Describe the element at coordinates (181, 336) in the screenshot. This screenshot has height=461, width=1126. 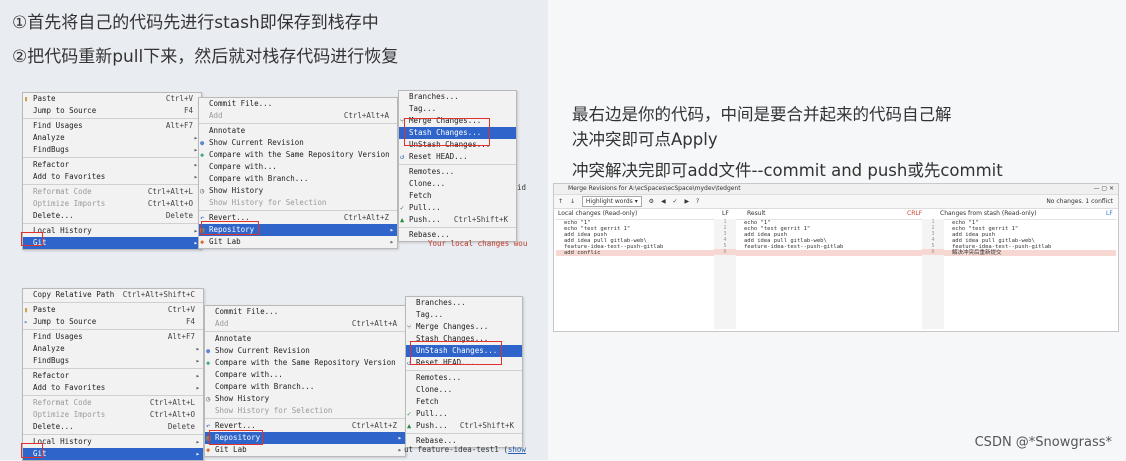
I see `menu-item-shortcut: Alt+F7` at that location.